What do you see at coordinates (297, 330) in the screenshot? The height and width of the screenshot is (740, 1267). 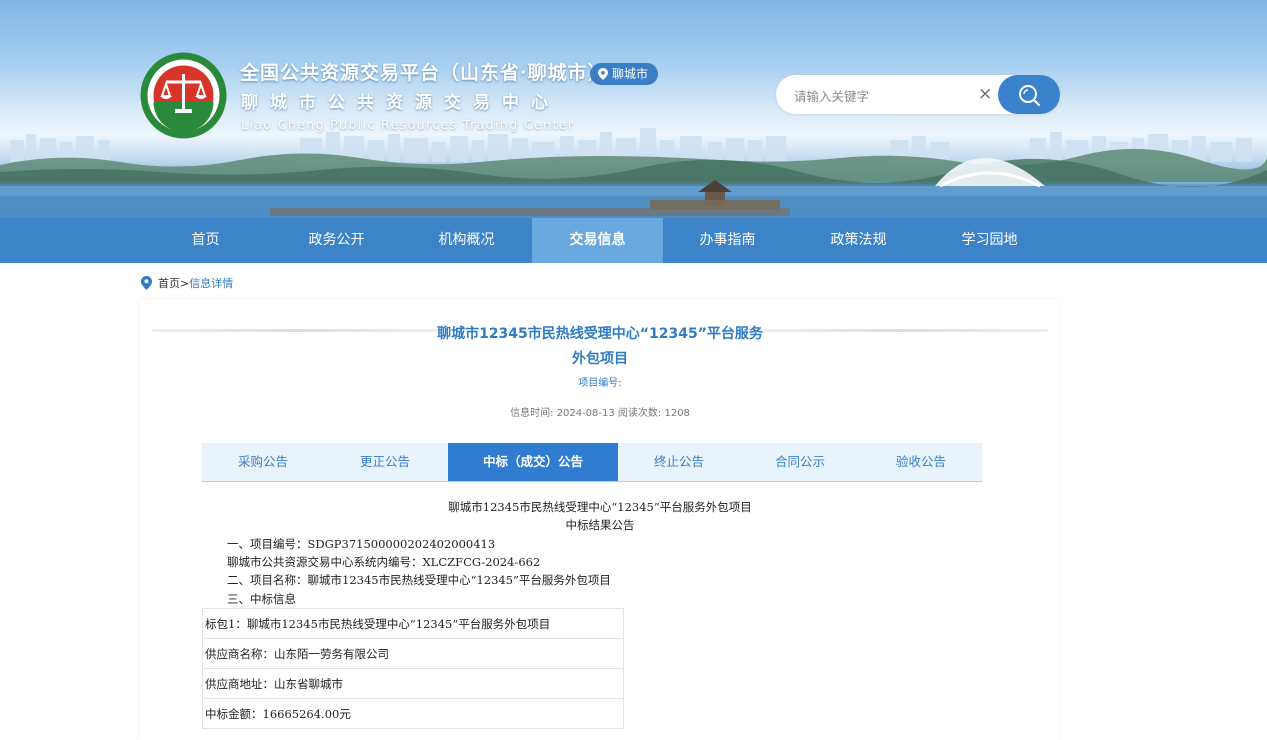 I see `title-divider-left` at bounding box center [297, 330].